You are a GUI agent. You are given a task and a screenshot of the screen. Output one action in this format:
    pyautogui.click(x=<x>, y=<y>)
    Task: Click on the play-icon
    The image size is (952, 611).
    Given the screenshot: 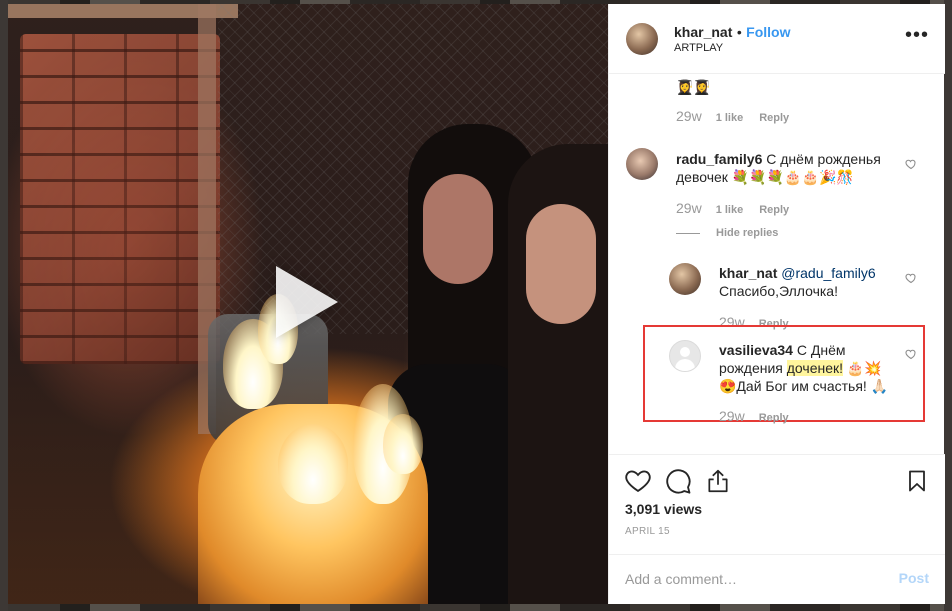 What is the action you would take?
    pyautogui.click(x=307, y=302)
    